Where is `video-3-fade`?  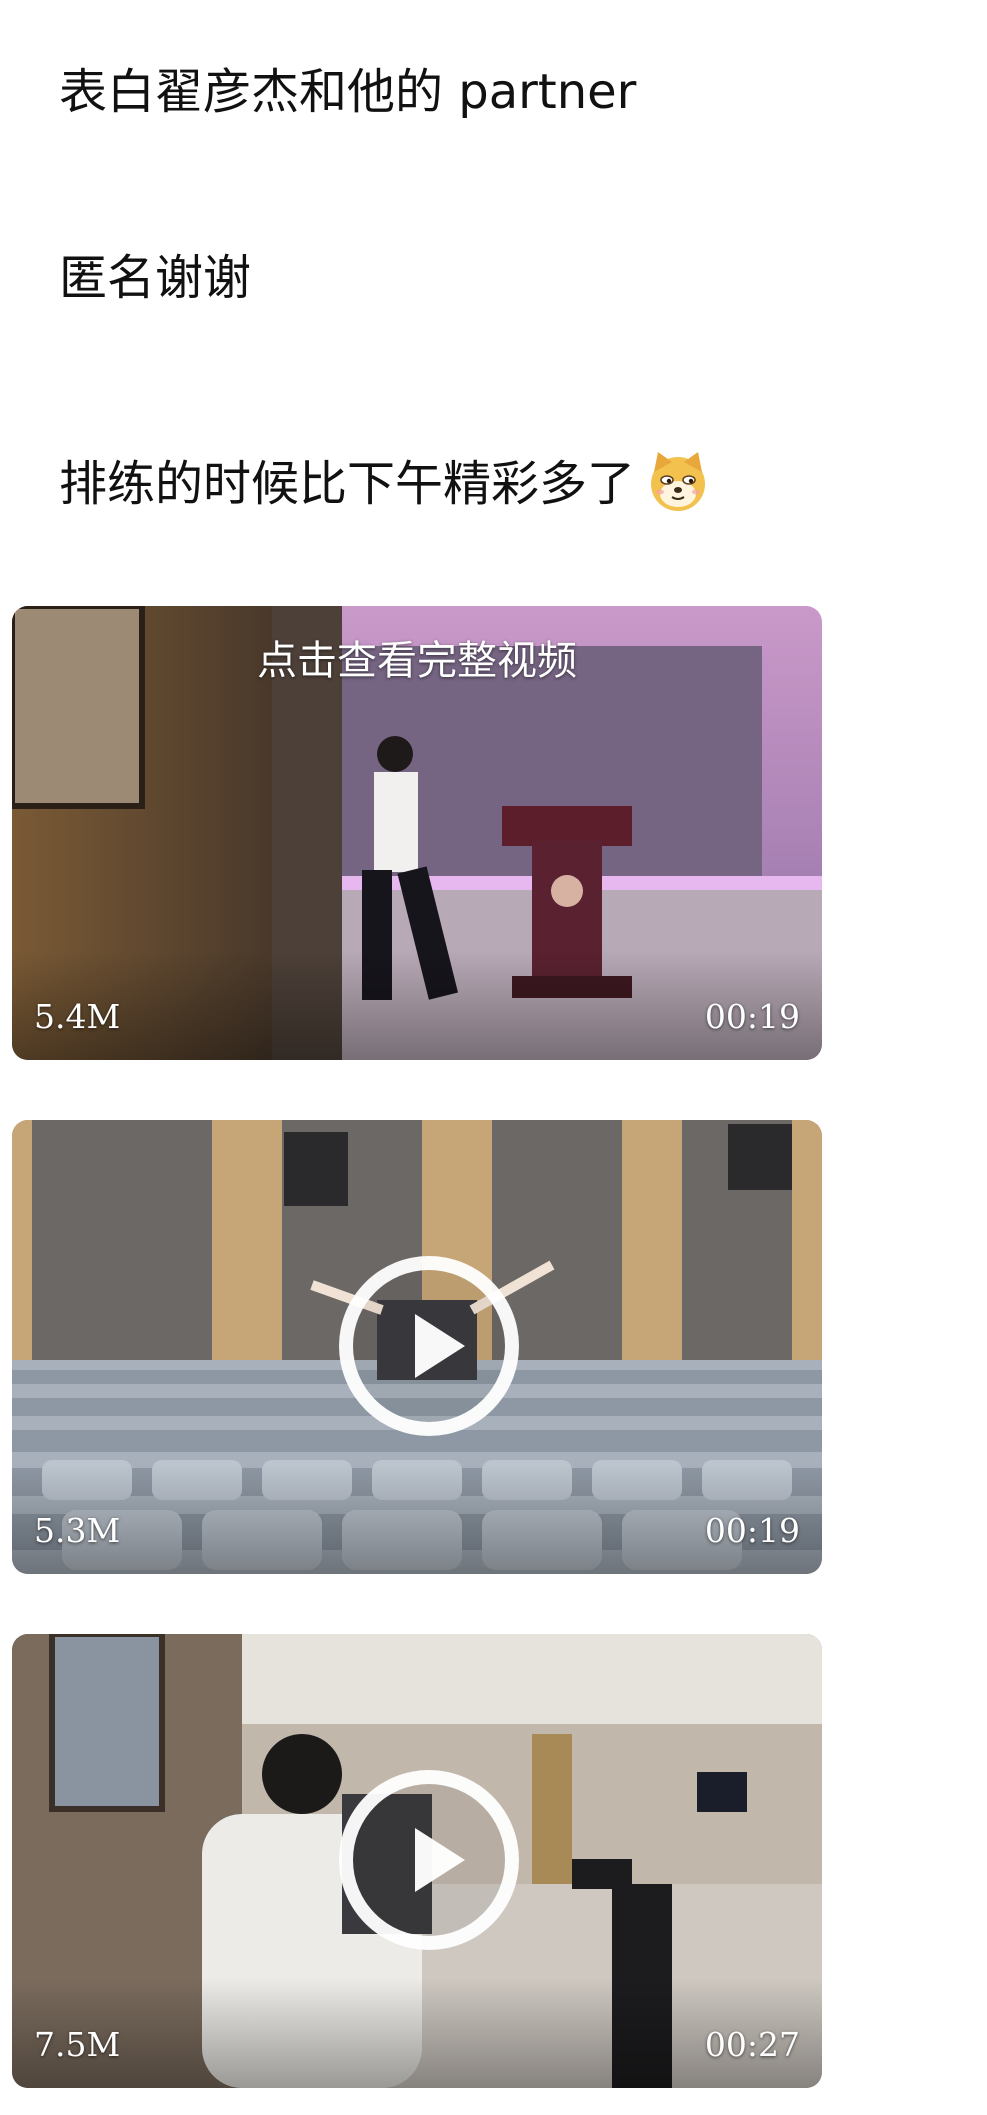 video-3-fade is located at coordinates (417, 2033).